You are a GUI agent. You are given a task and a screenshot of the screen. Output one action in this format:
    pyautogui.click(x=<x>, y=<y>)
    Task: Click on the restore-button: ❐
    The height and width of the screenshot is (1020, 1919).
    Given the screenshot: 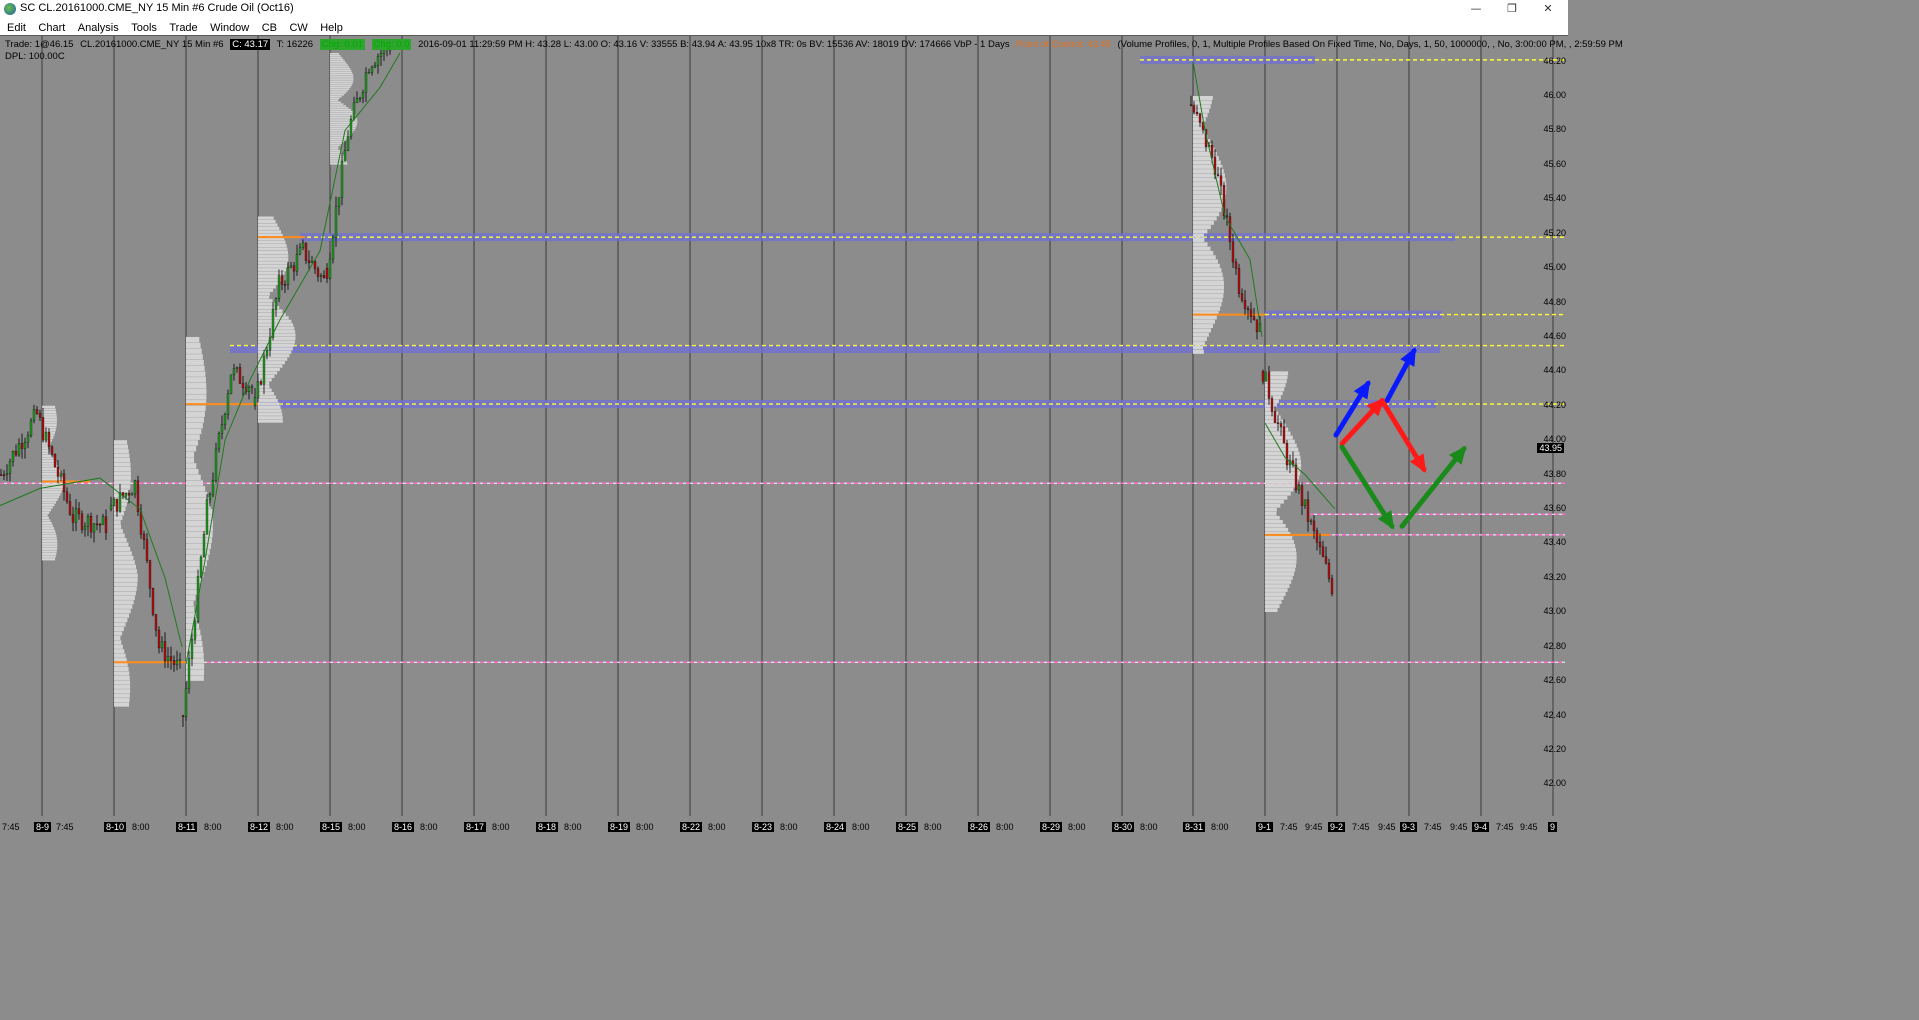 What is the action you would take?
    pyautogui.click(x=1512, y=9)
    